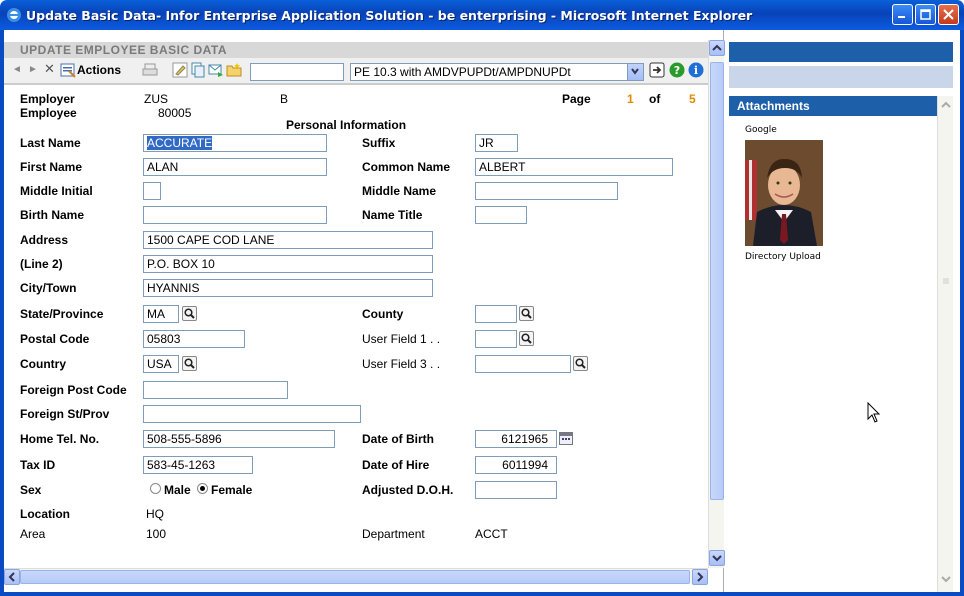 This screenshot has height=596, width=964. Describe the element at coordinates (239, 439) in the screenshot. I see `home-tel-field: 508-555-5896` at that location.